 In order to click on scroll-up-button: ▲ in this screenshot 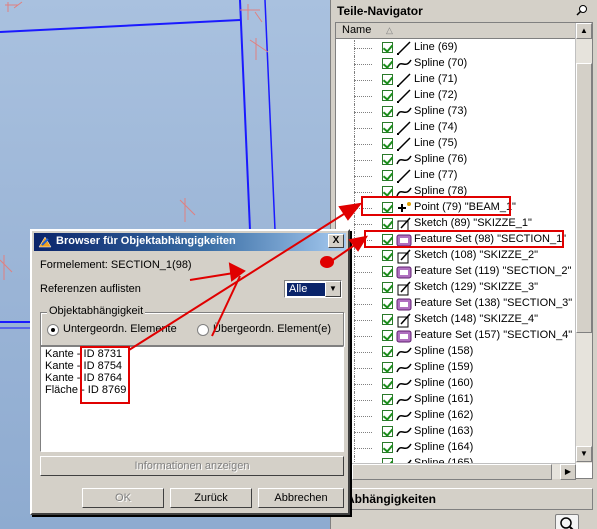, I will do `click(584, 31)`.